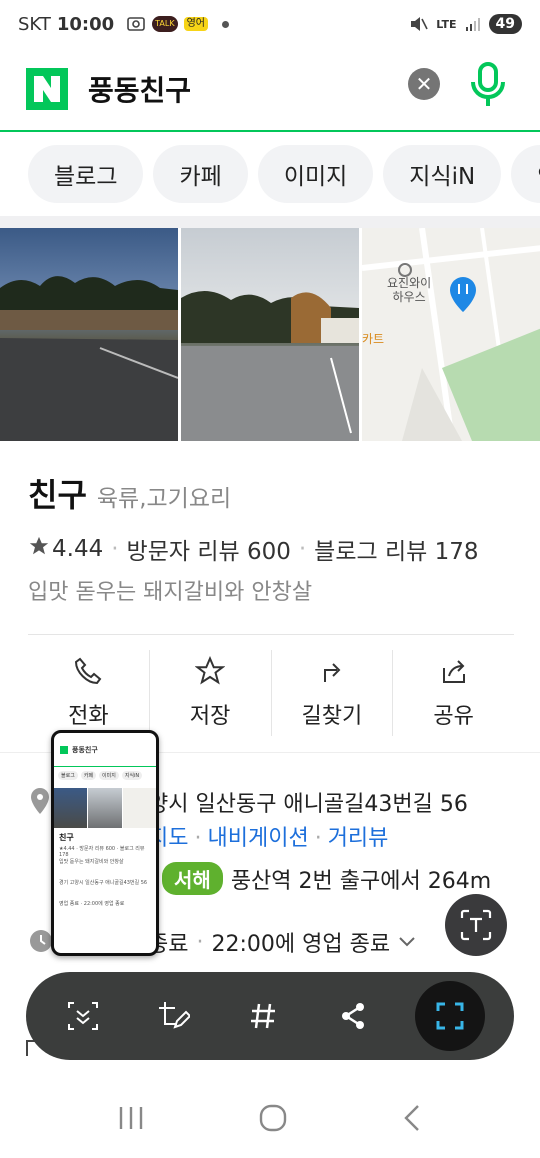  Describe the element at coordinates (353, 1016) in the screenshot. I see `share-capture-button` at that location.